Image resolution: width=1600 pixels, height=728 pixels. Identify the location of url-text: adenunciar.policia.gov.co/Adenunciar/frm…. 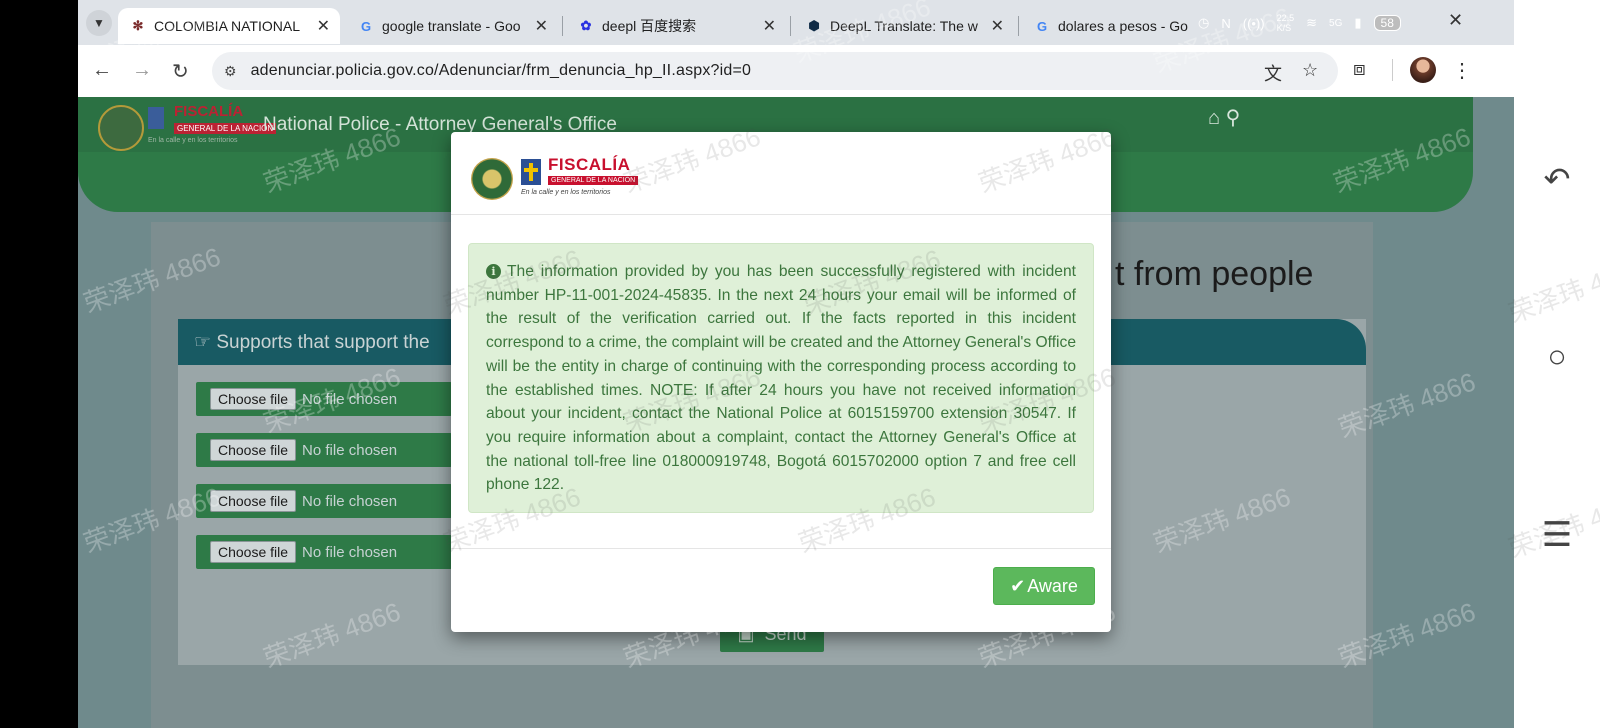
(501, 71).